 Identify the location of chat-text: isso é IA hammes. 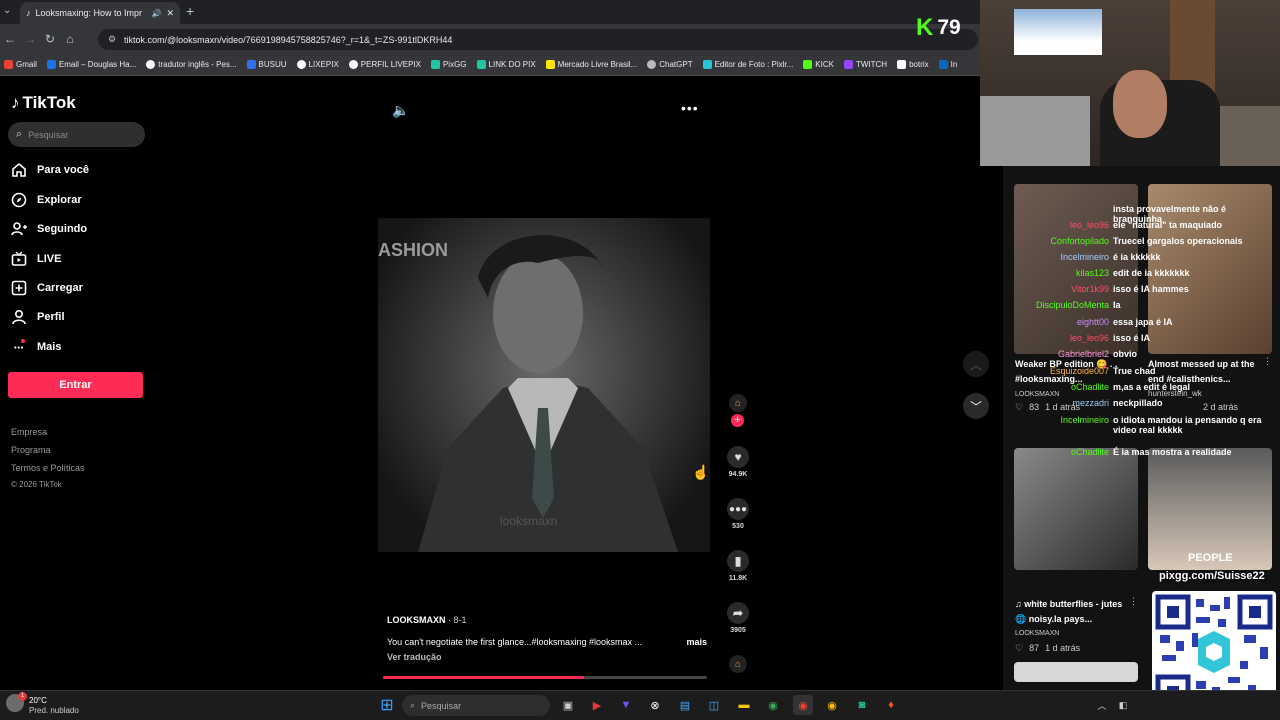
(1151, 289).